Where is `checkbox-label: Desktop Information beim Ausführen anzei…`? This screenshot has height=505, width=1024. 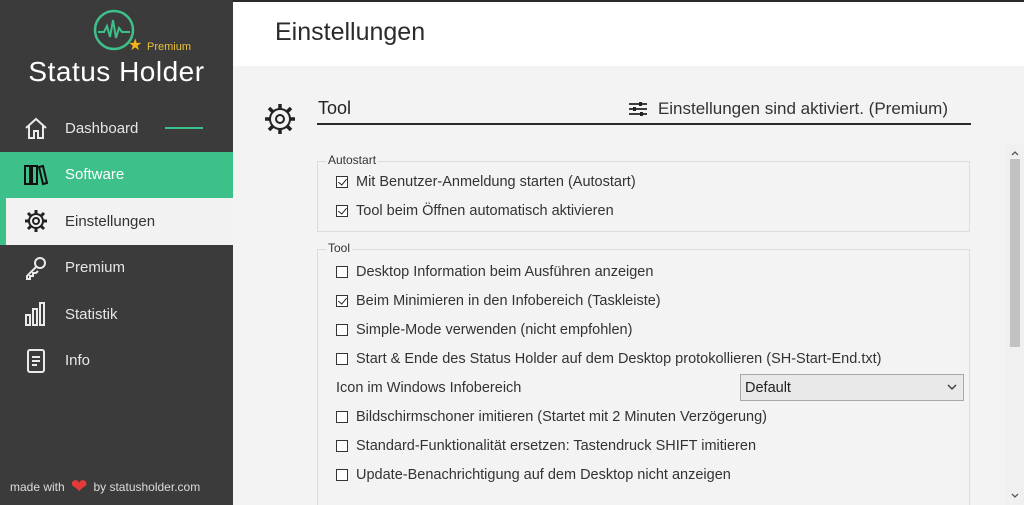 checkbox-label: Desktop Information beim Ausführen anzei… is located at coordinates (505, 272).